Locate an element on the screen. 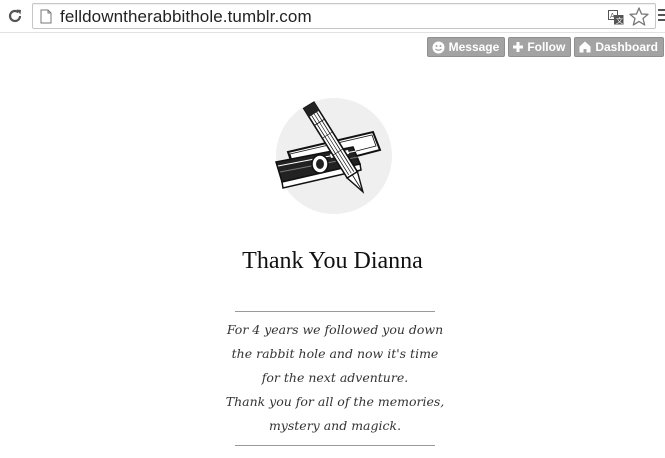  dashboard-button: Dashboard is located at coordinates (619, 47).